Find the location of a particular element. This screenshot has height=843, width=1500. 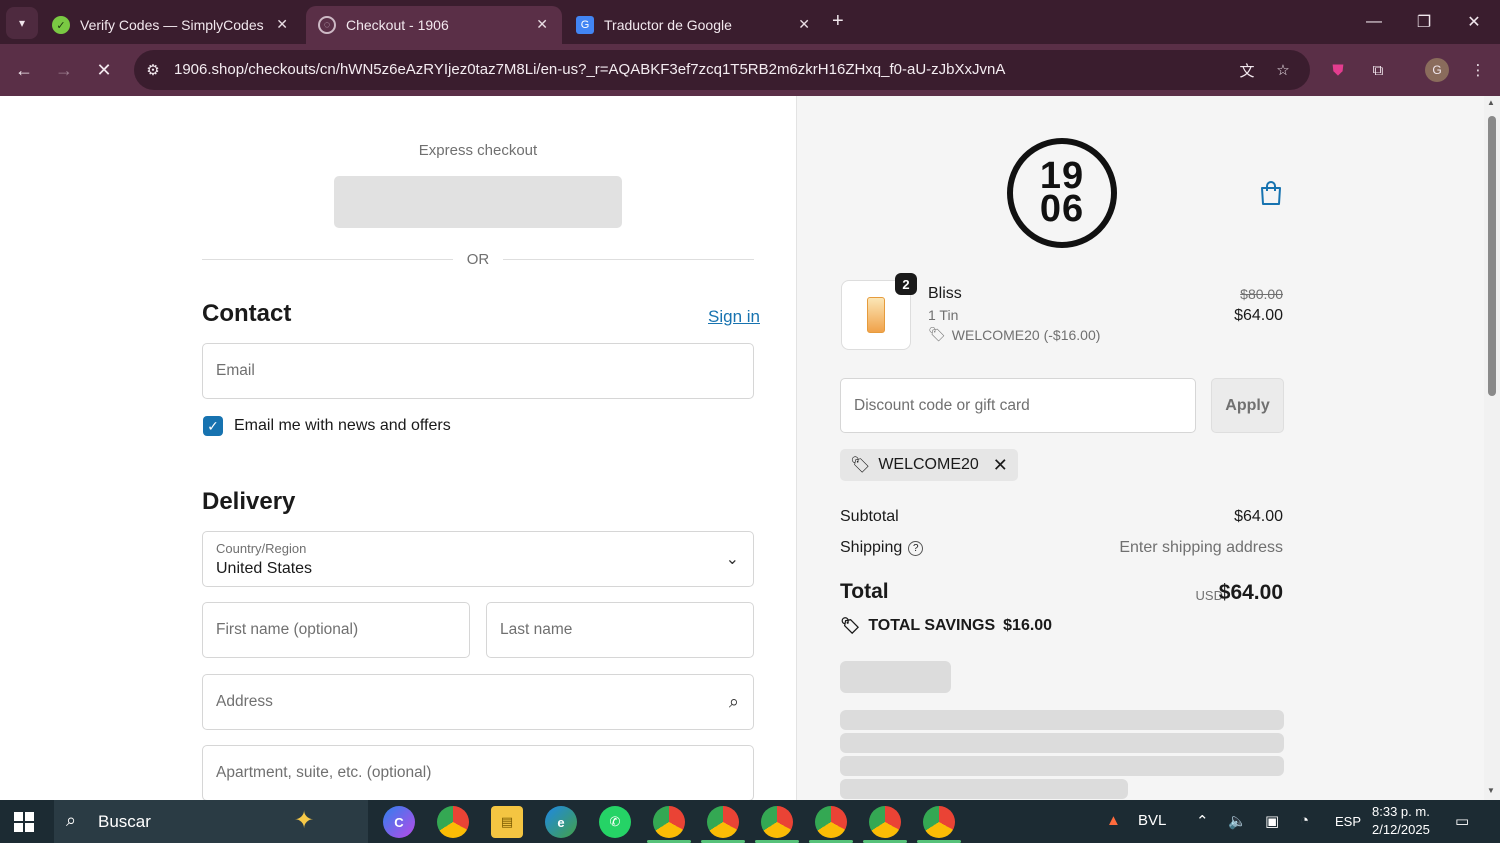

weather-text: BVL is located at coordinates (1152, 820).